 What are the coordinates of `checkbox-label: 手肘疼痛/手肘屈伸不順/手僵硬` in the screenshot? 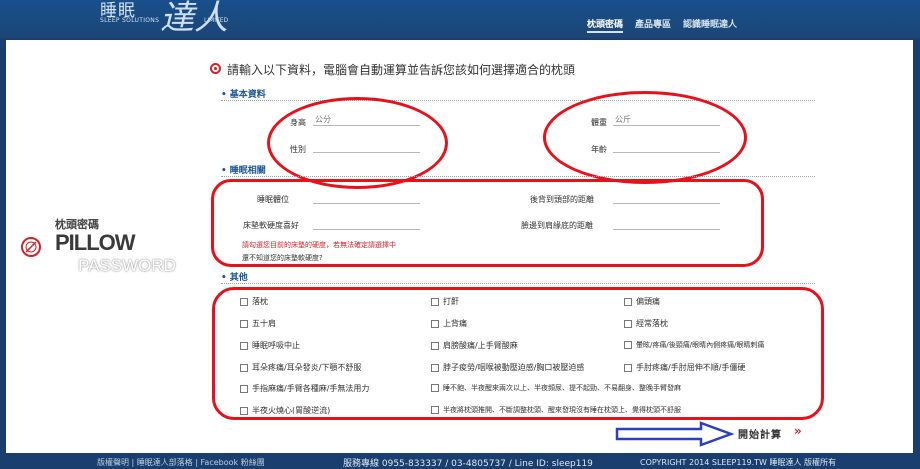 It's located at (691, 367).